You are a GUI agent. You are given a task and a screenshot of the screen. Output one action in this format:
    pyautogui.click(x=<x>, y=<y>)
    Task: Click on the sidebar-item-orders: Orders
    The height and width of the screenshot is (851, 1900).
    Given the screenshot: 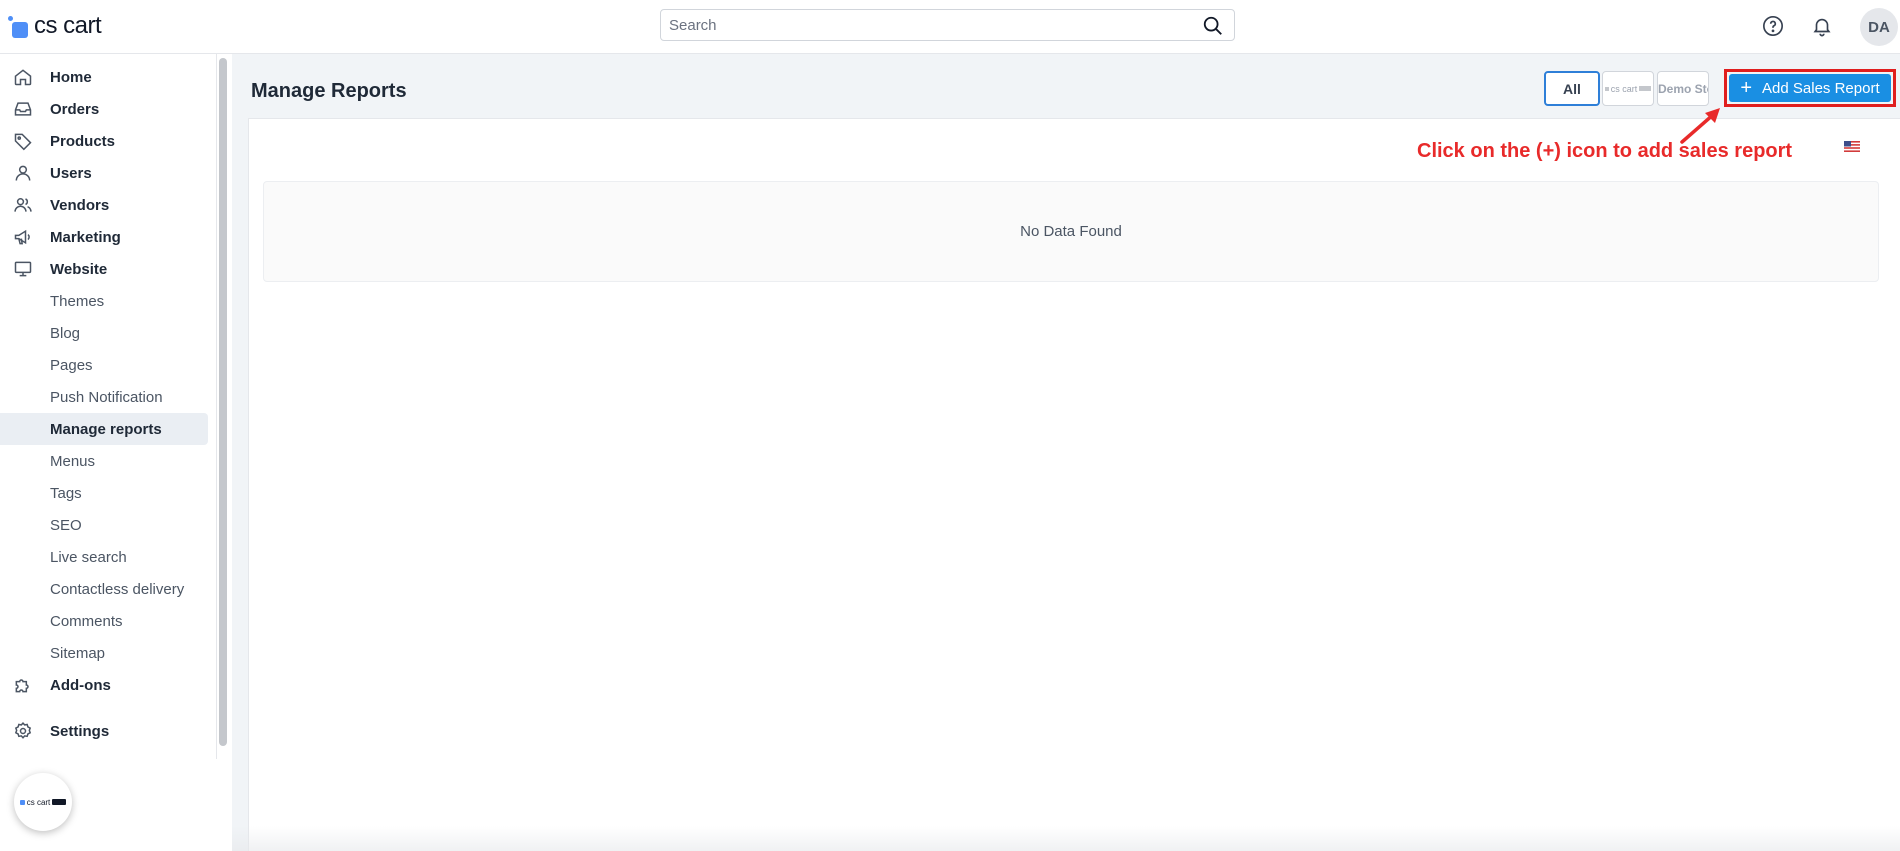 What is the action you would take?
    pyautogui.click(x=104, y=109)
    